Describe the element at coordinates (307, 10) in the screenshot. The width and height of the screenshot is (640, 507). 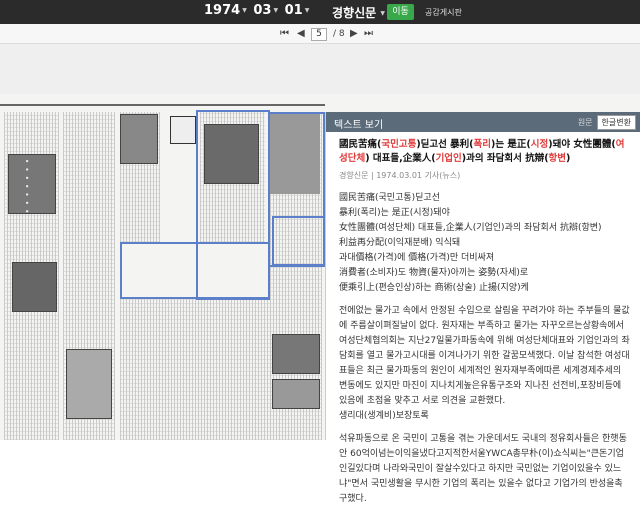
I see `day-dropdown-icon: ▼` at that location.